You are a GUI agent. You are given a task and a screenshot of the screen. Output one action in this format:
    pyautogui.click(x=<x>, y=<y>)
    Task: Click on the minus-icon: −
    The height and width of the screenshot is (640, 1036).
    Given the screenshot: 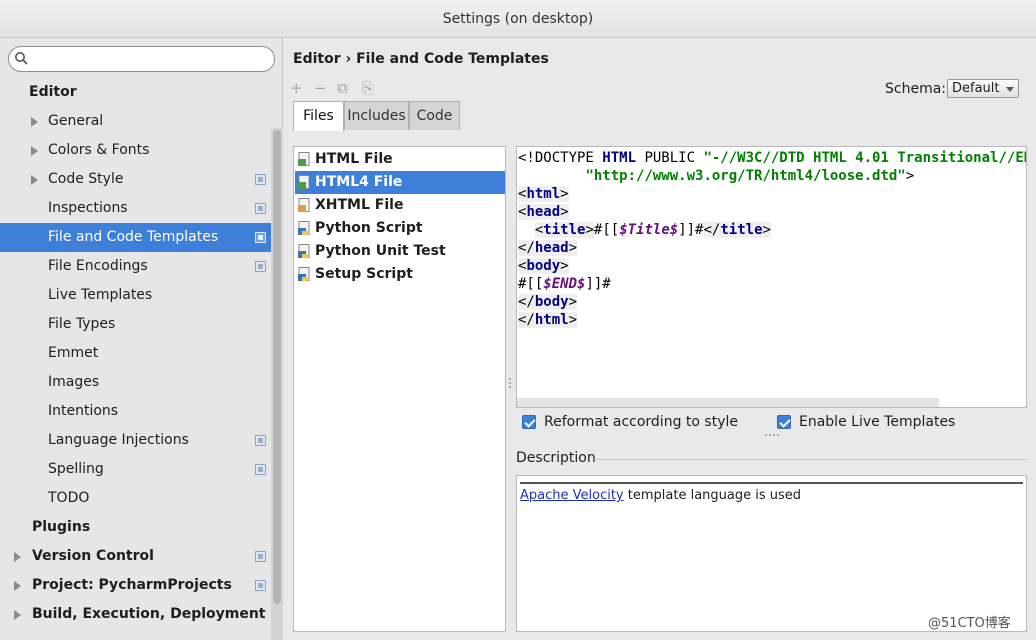 What is the action you would take?
    pyautogui.click(x=320, y=88)
    